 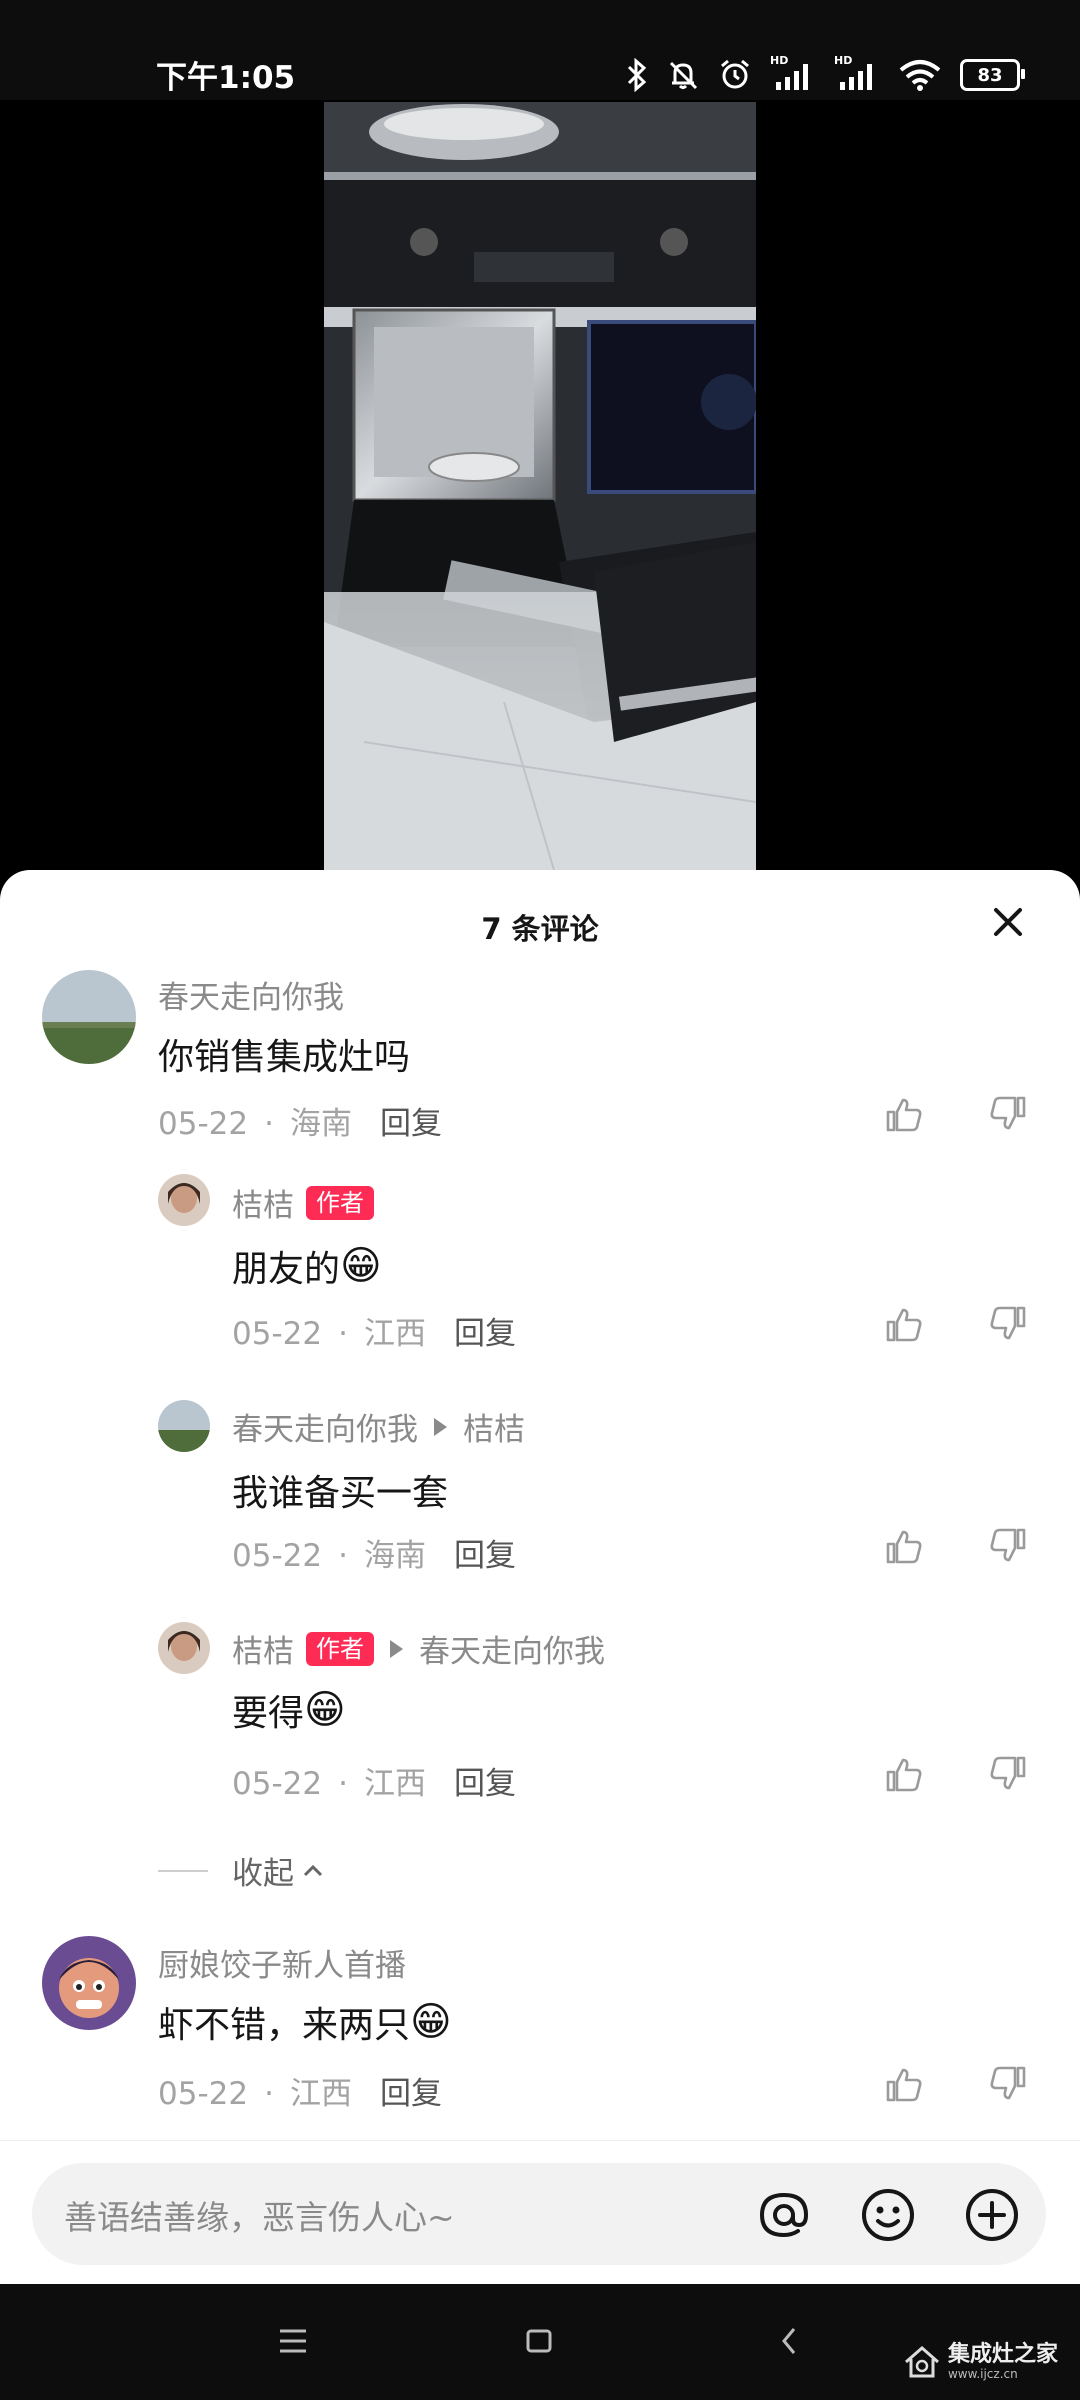 I want to click on add-icon, so click(x=992, y=2215).